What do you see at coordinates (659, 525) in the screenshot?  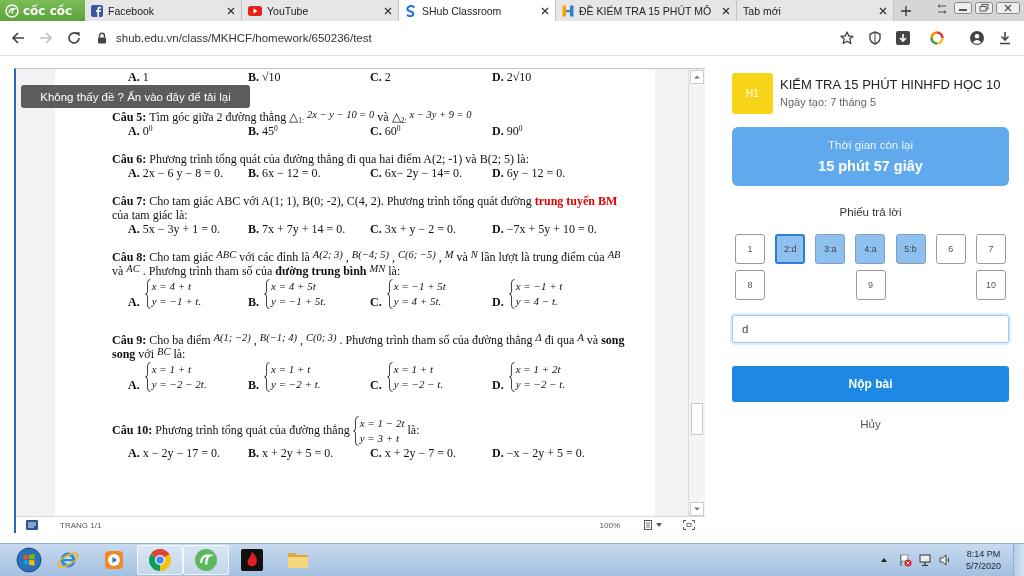 I see `caret-icon` at bounding box center [659, 525].